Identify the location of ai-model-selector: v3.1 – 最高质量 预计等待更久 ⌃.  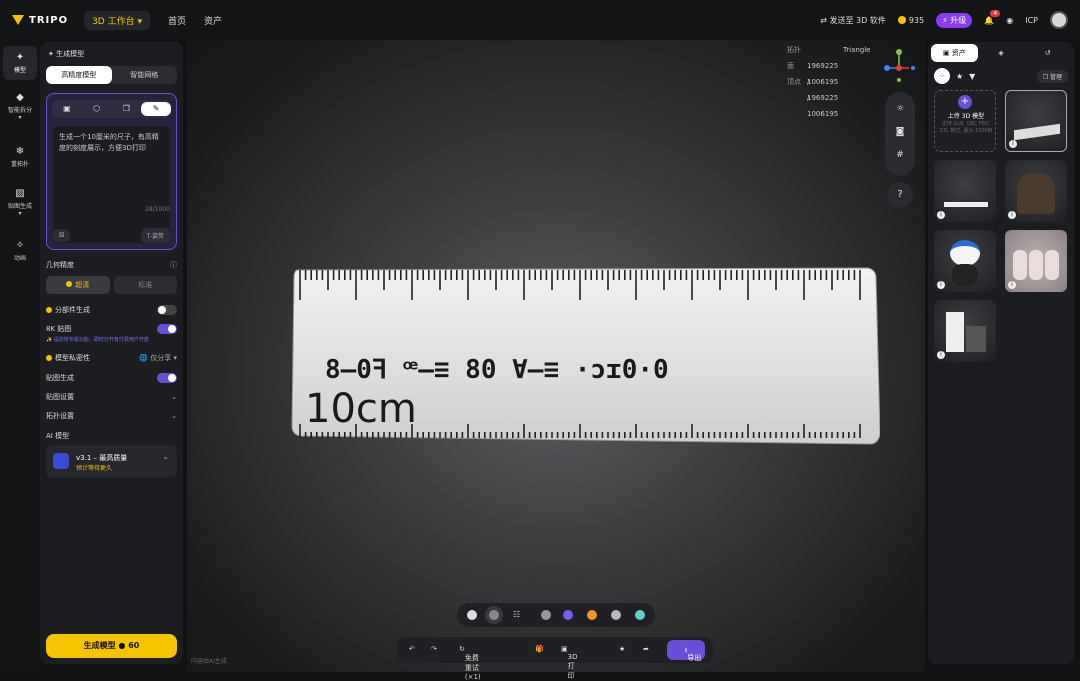
(111, 461).